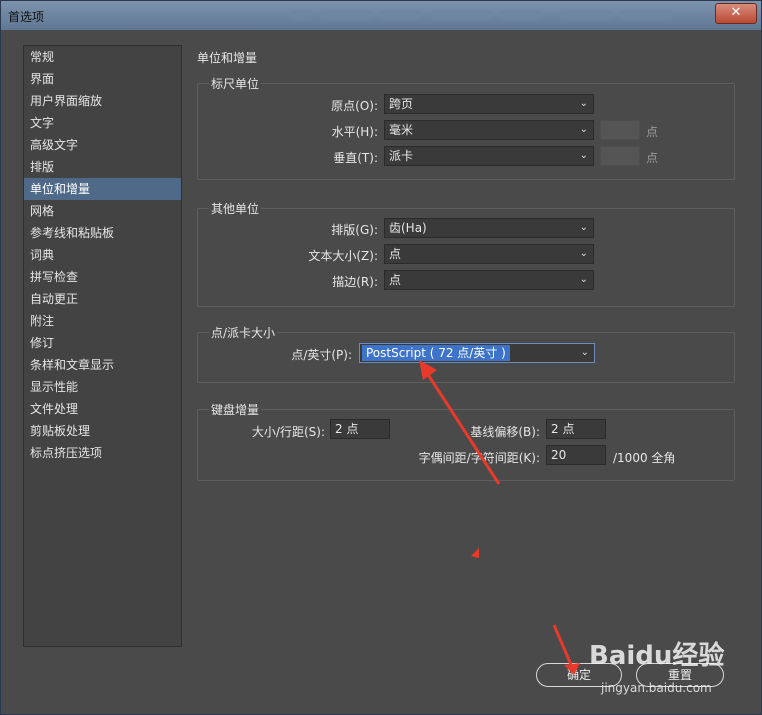 The height and width of the screenshot is (715, 762). Describe the element at coordinates (102, 189) in the screenshot. I see `sidebar-item: 单位和增量` at that location.